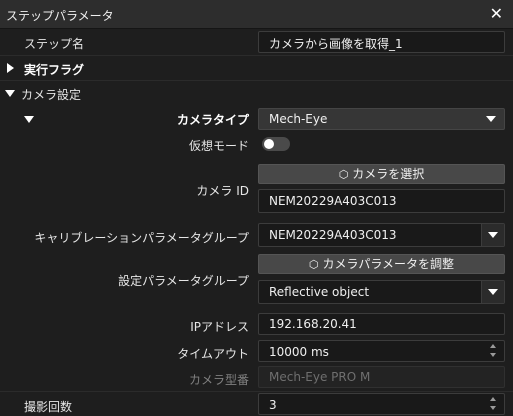 This screenshot has width=513, height=416. What do you see at coordinates (299, 352) in the screenshot?
I see `timeout-value: 10000 ms` at bounding box center [299, 352].